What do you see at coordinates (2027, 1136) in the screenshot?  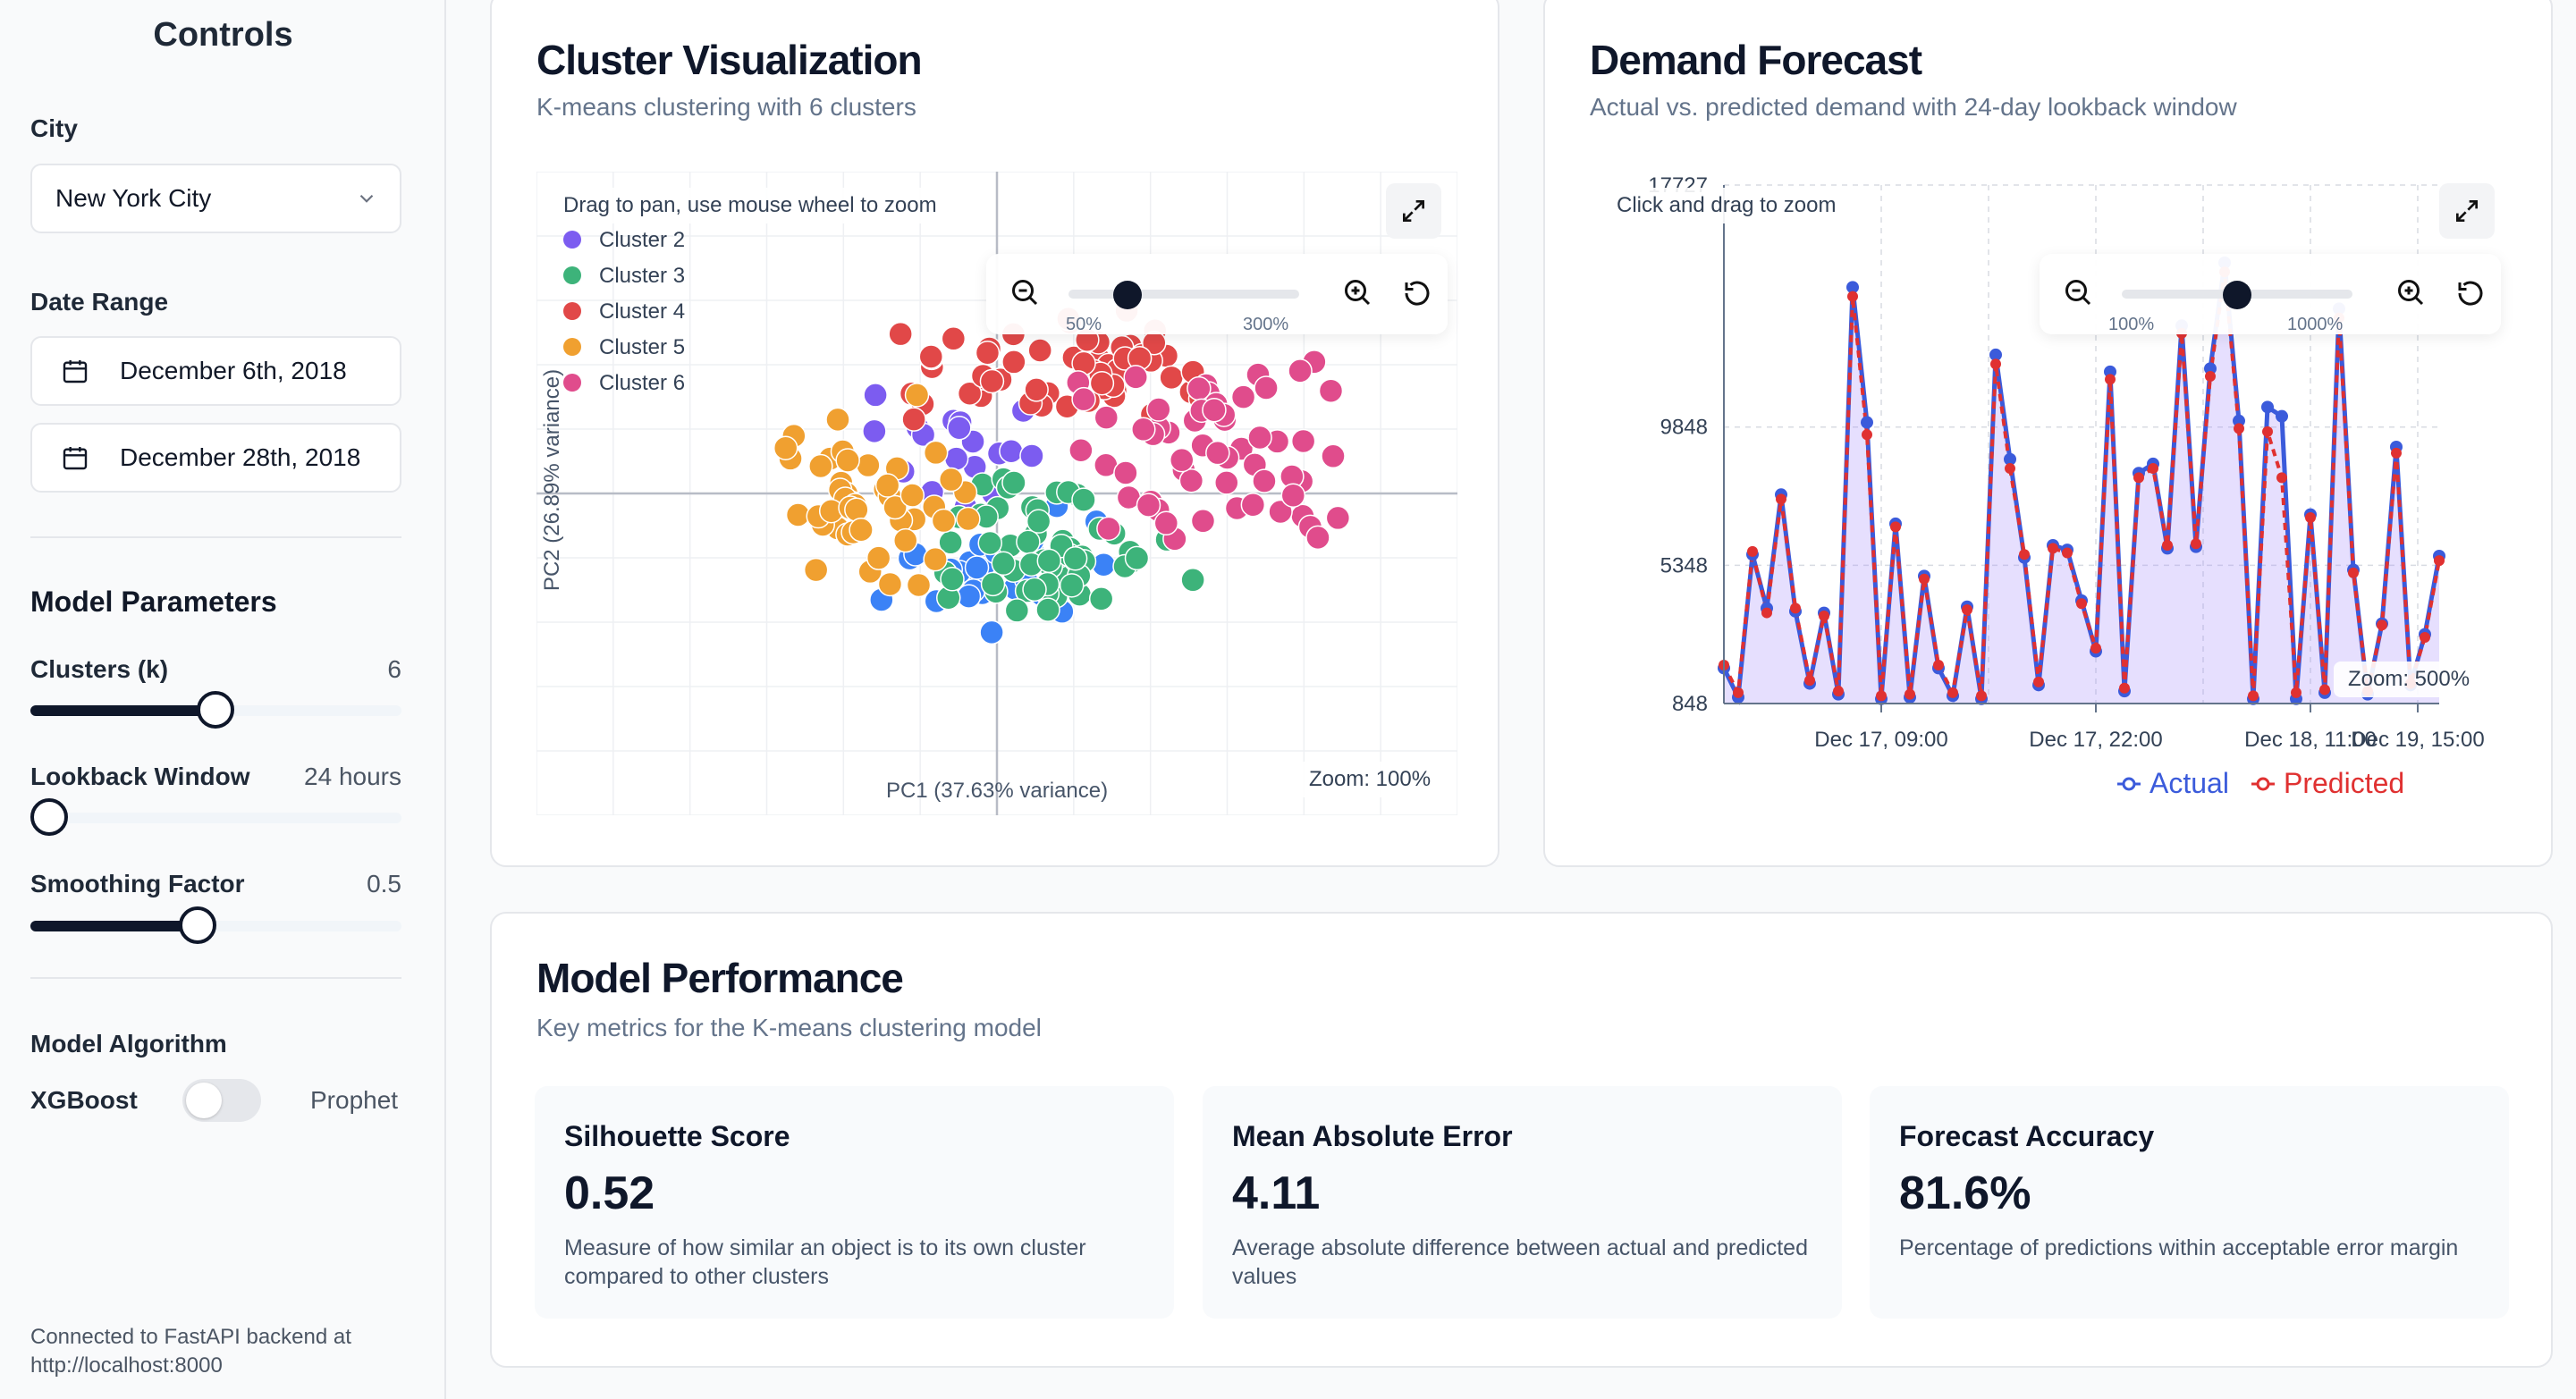 I see `metric-title: Forecast Accuracy` at bounding box center [2027, 1136].